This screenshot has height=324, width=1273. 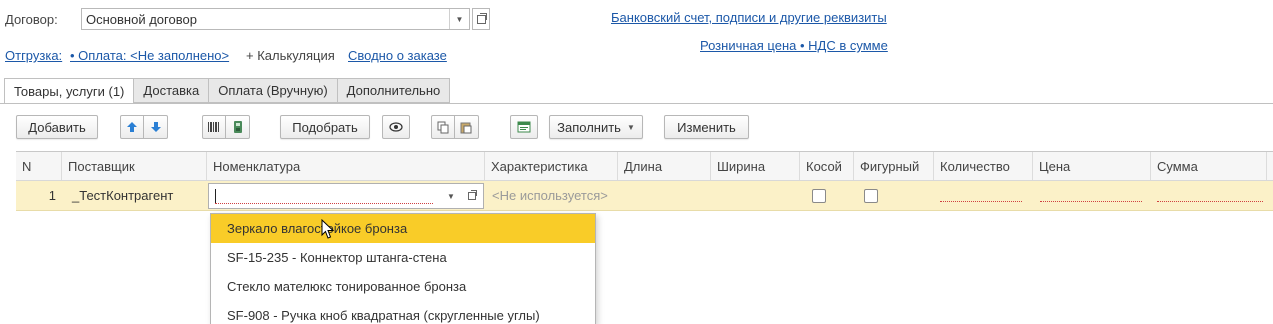 I want to click on paste-icon, so click(x=467, y=127).